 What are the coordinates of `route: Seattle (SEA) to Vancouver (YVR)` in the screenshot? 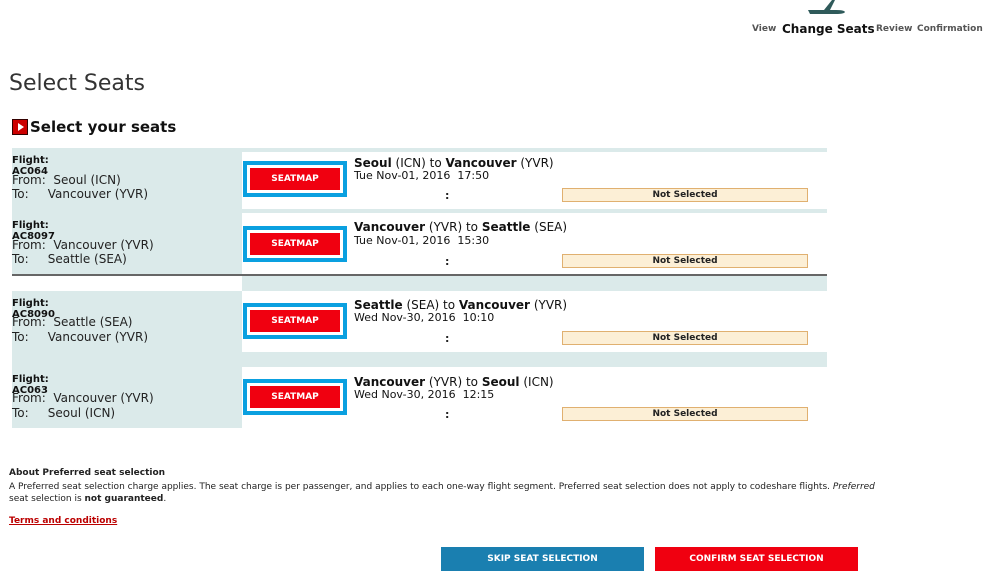 It's located at (460, 305).